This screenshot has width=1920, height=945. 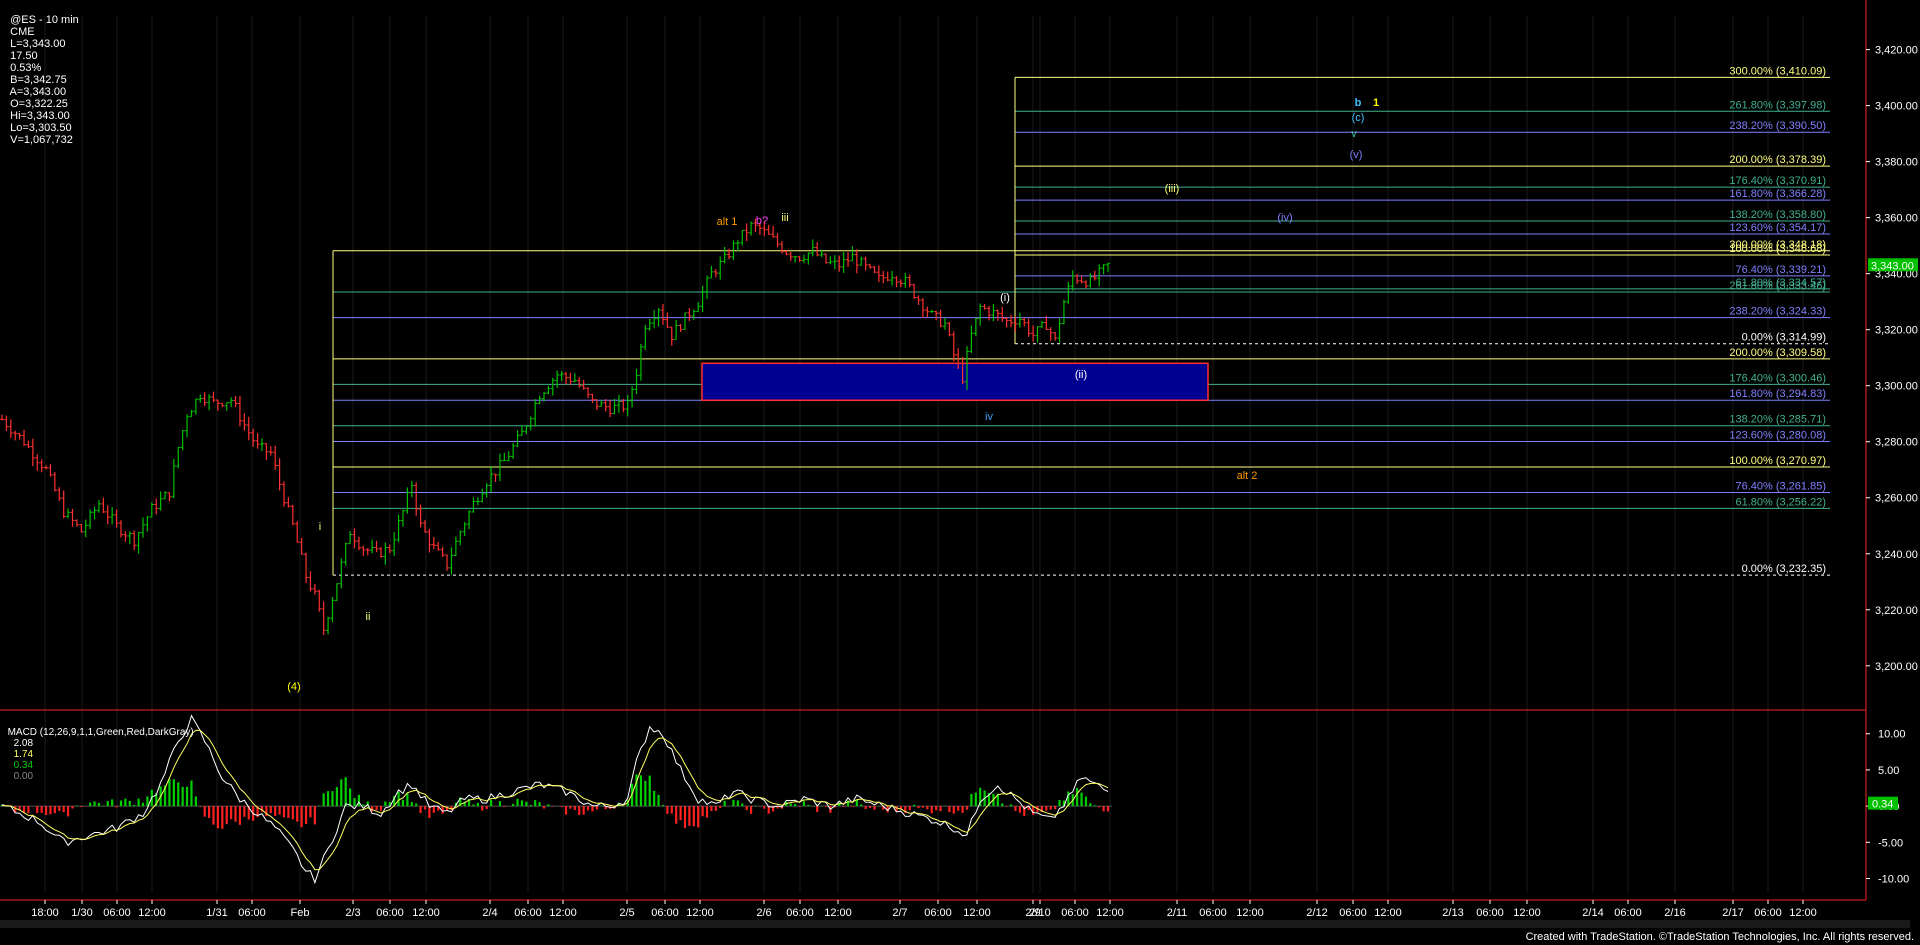 I want to click on symbol-name: @ES - 10 min, so click(x=44, y=20).